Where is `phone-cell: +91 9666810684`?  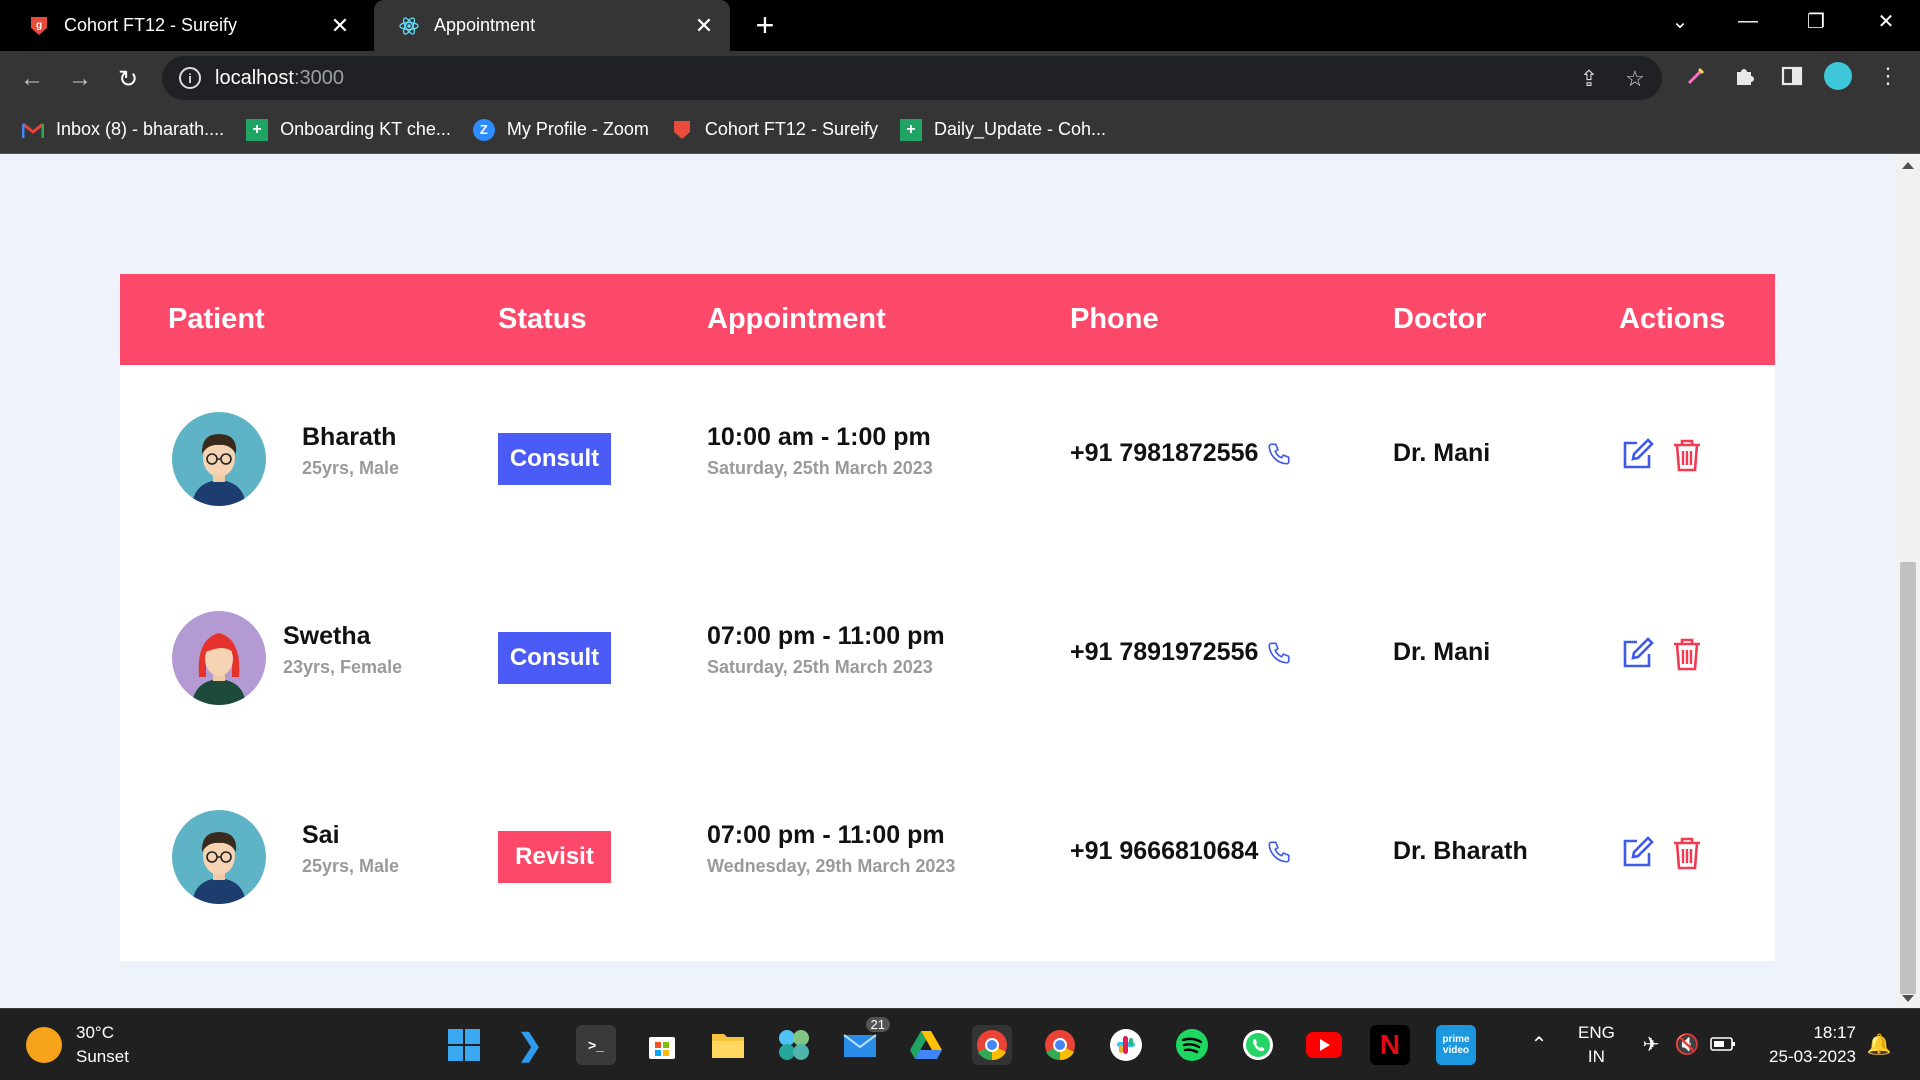 phone-cell: +91 9666810684 is located at coordinates (1181, 851).